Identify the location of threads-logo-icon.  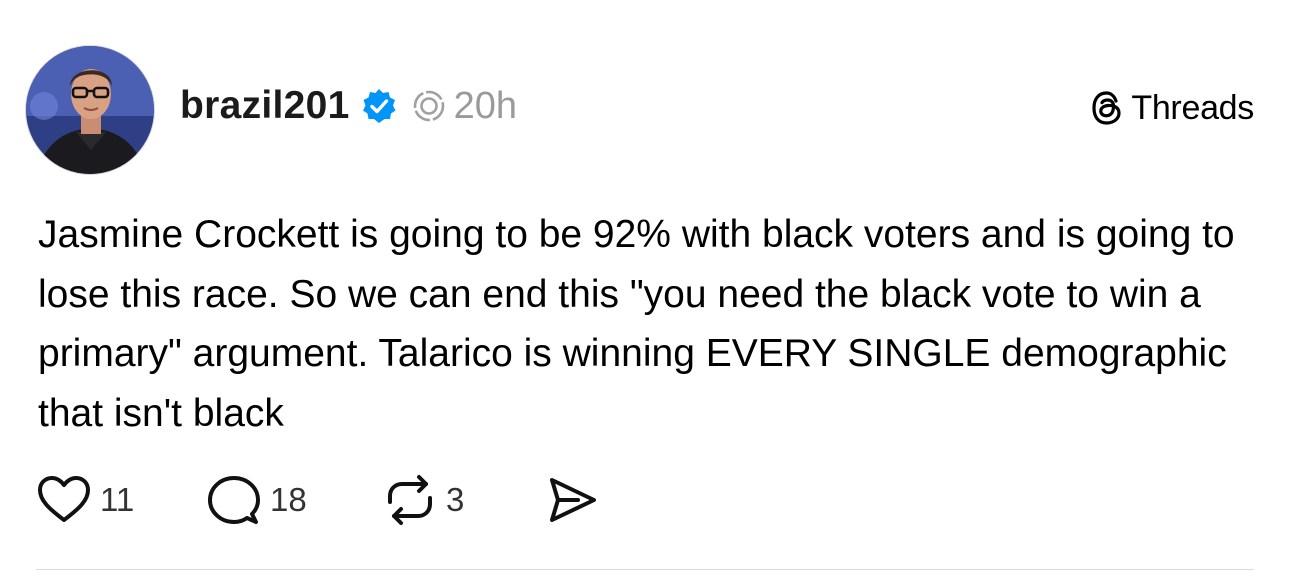
(1107, 108).